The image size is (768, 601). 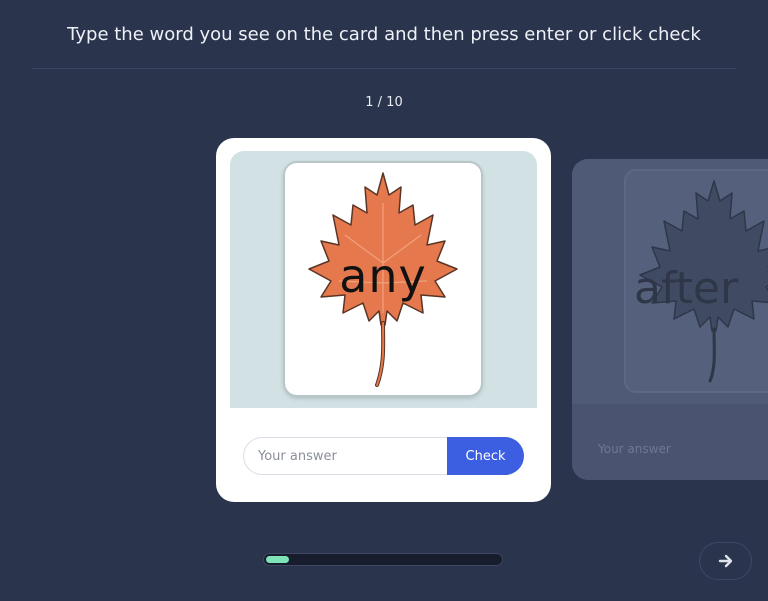 I want to click on card-counter: 1 / 10, so click(x=384, y=102).